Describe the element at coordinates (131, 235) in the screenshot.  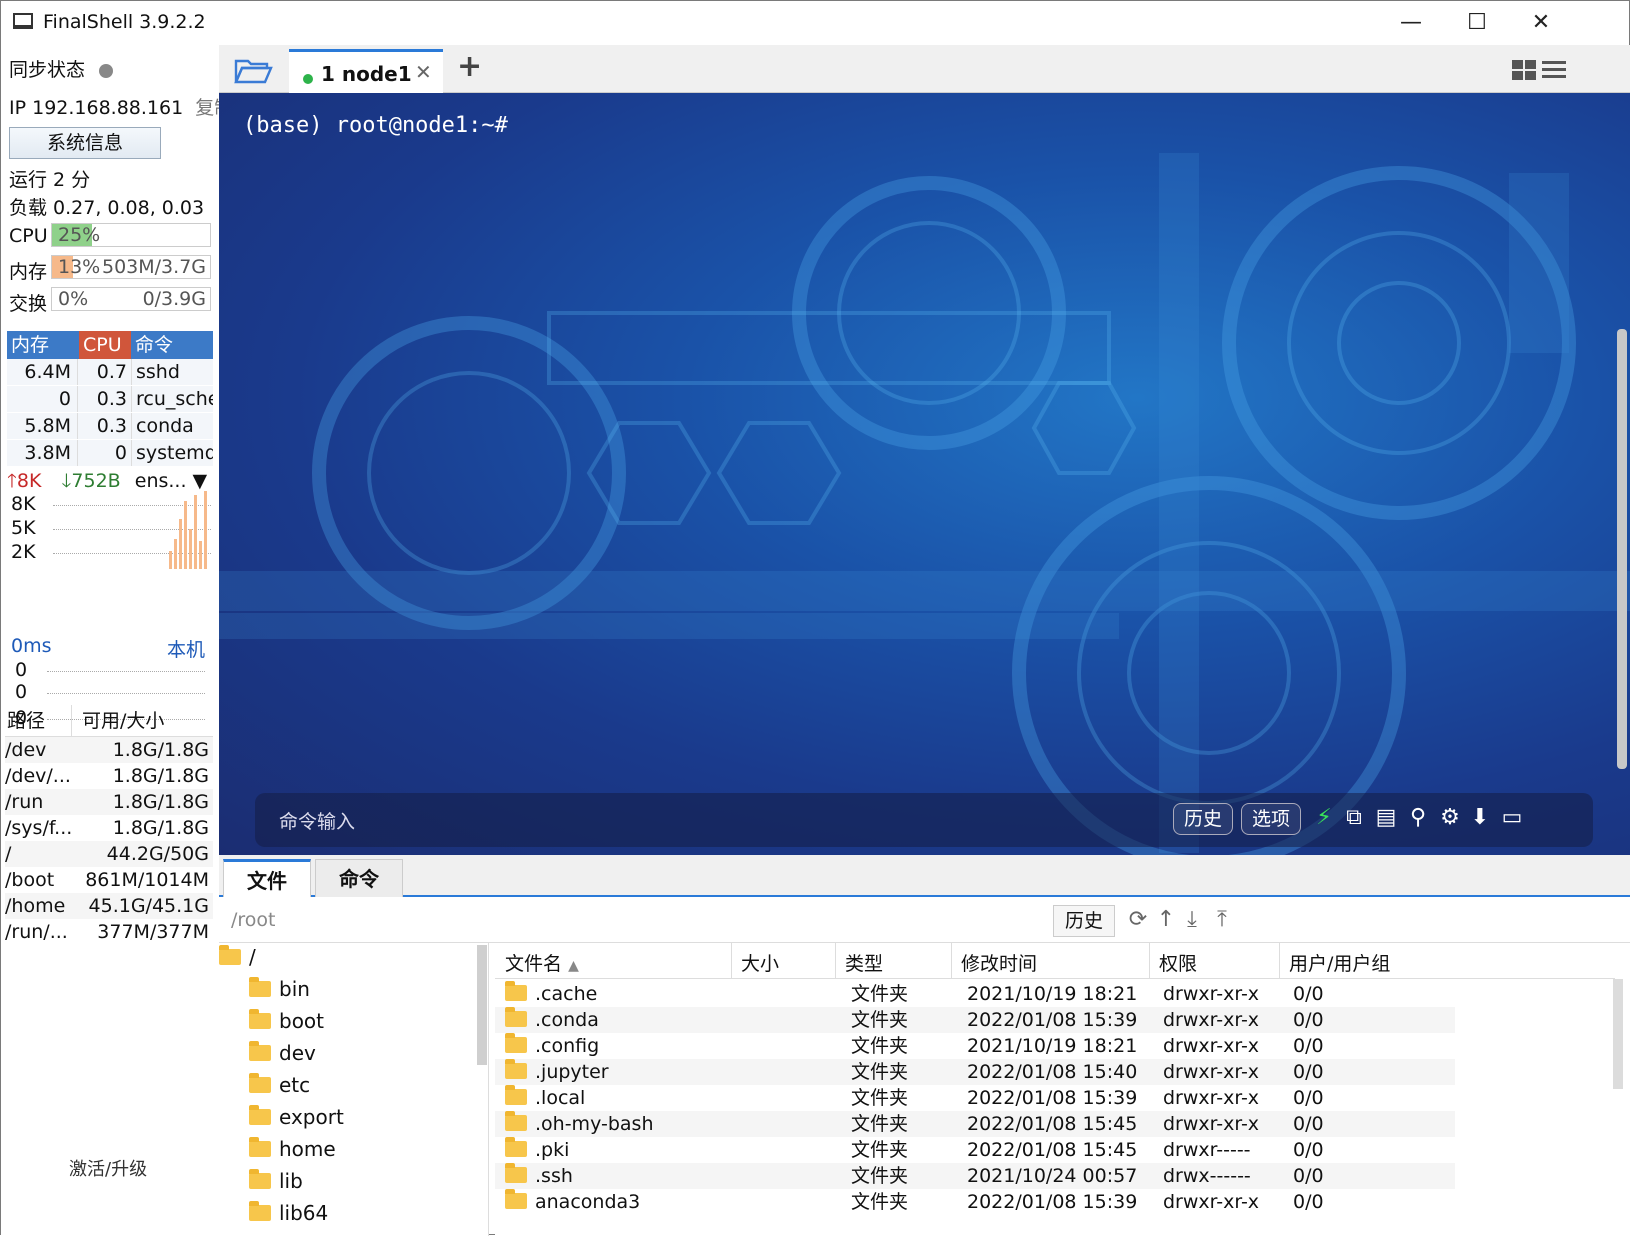
I see `cpu-meter: 25%` at that location.